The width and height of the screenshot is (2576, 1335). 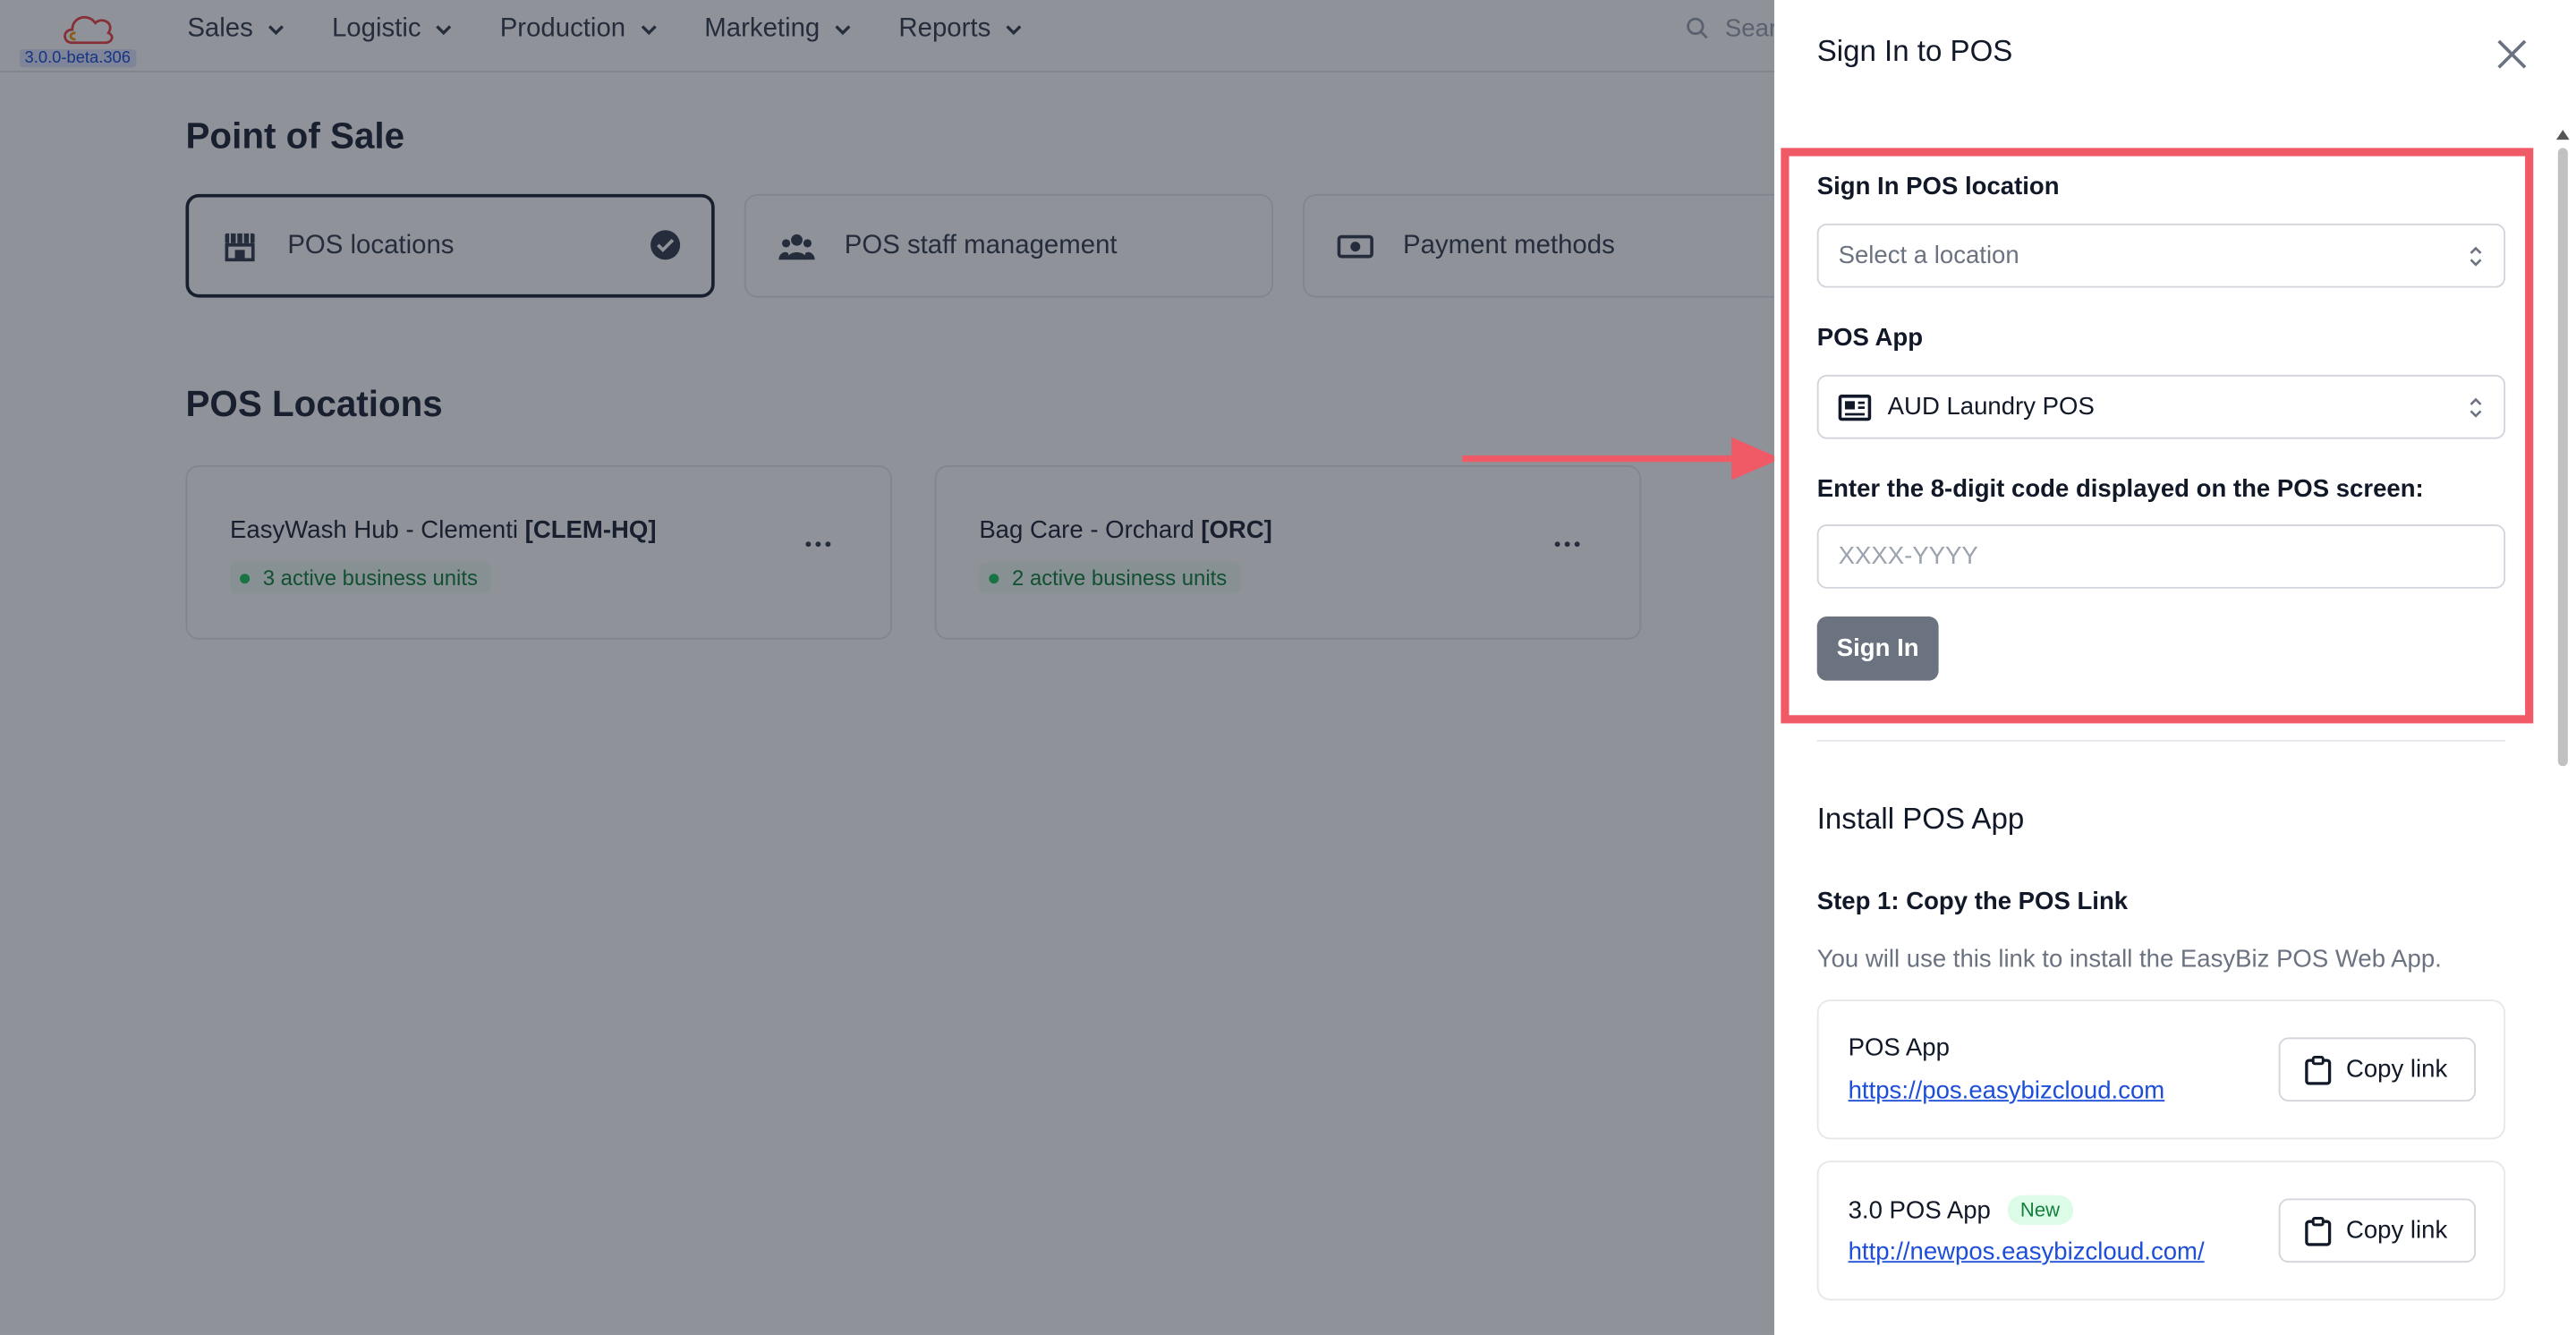 I want to click on link-name-text: POS App, so click(x=1899, y=1047).